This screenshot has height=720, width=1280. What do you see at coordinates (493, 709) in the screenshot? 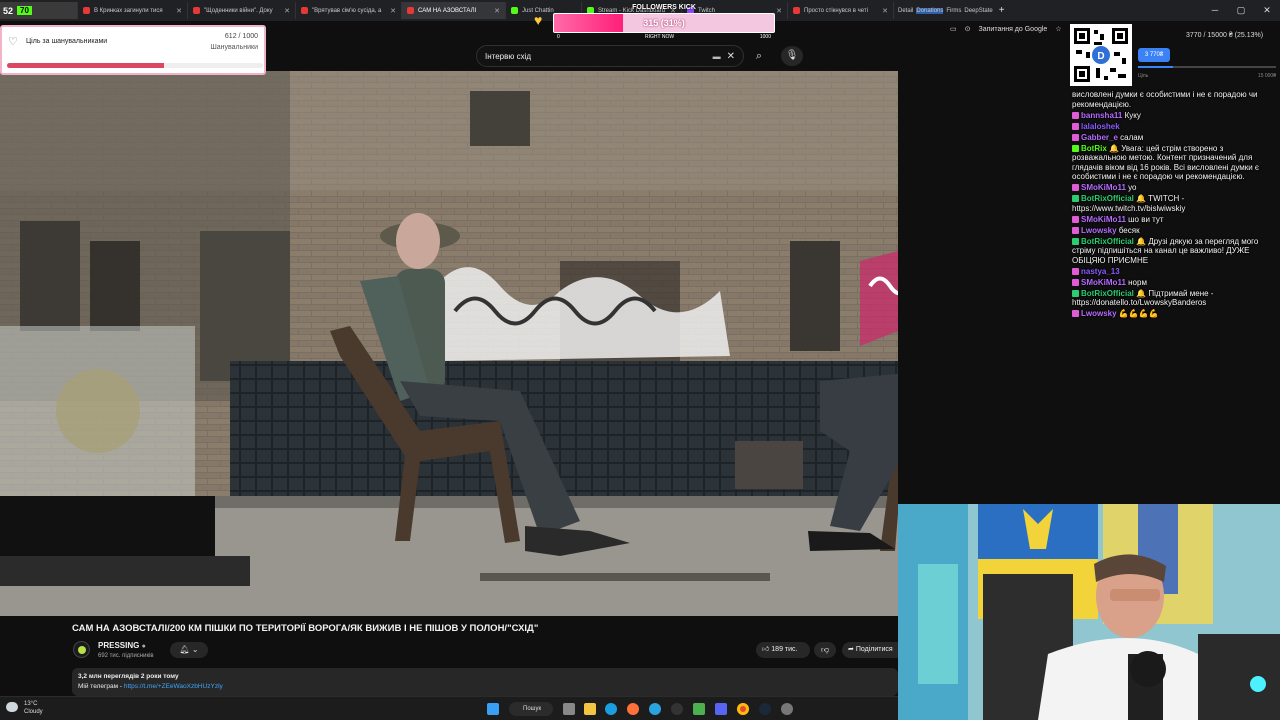
I see `windows-start-icon` at bounding box center [493, 709].